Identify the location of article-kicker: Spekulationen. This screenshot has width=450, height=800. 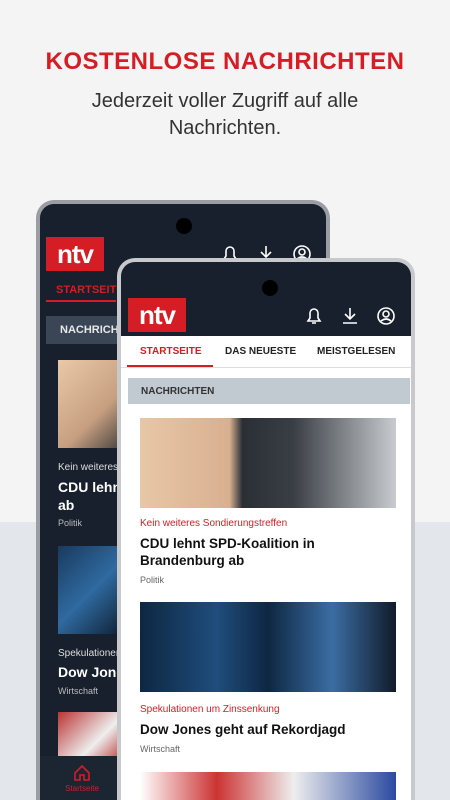
(90, 653).